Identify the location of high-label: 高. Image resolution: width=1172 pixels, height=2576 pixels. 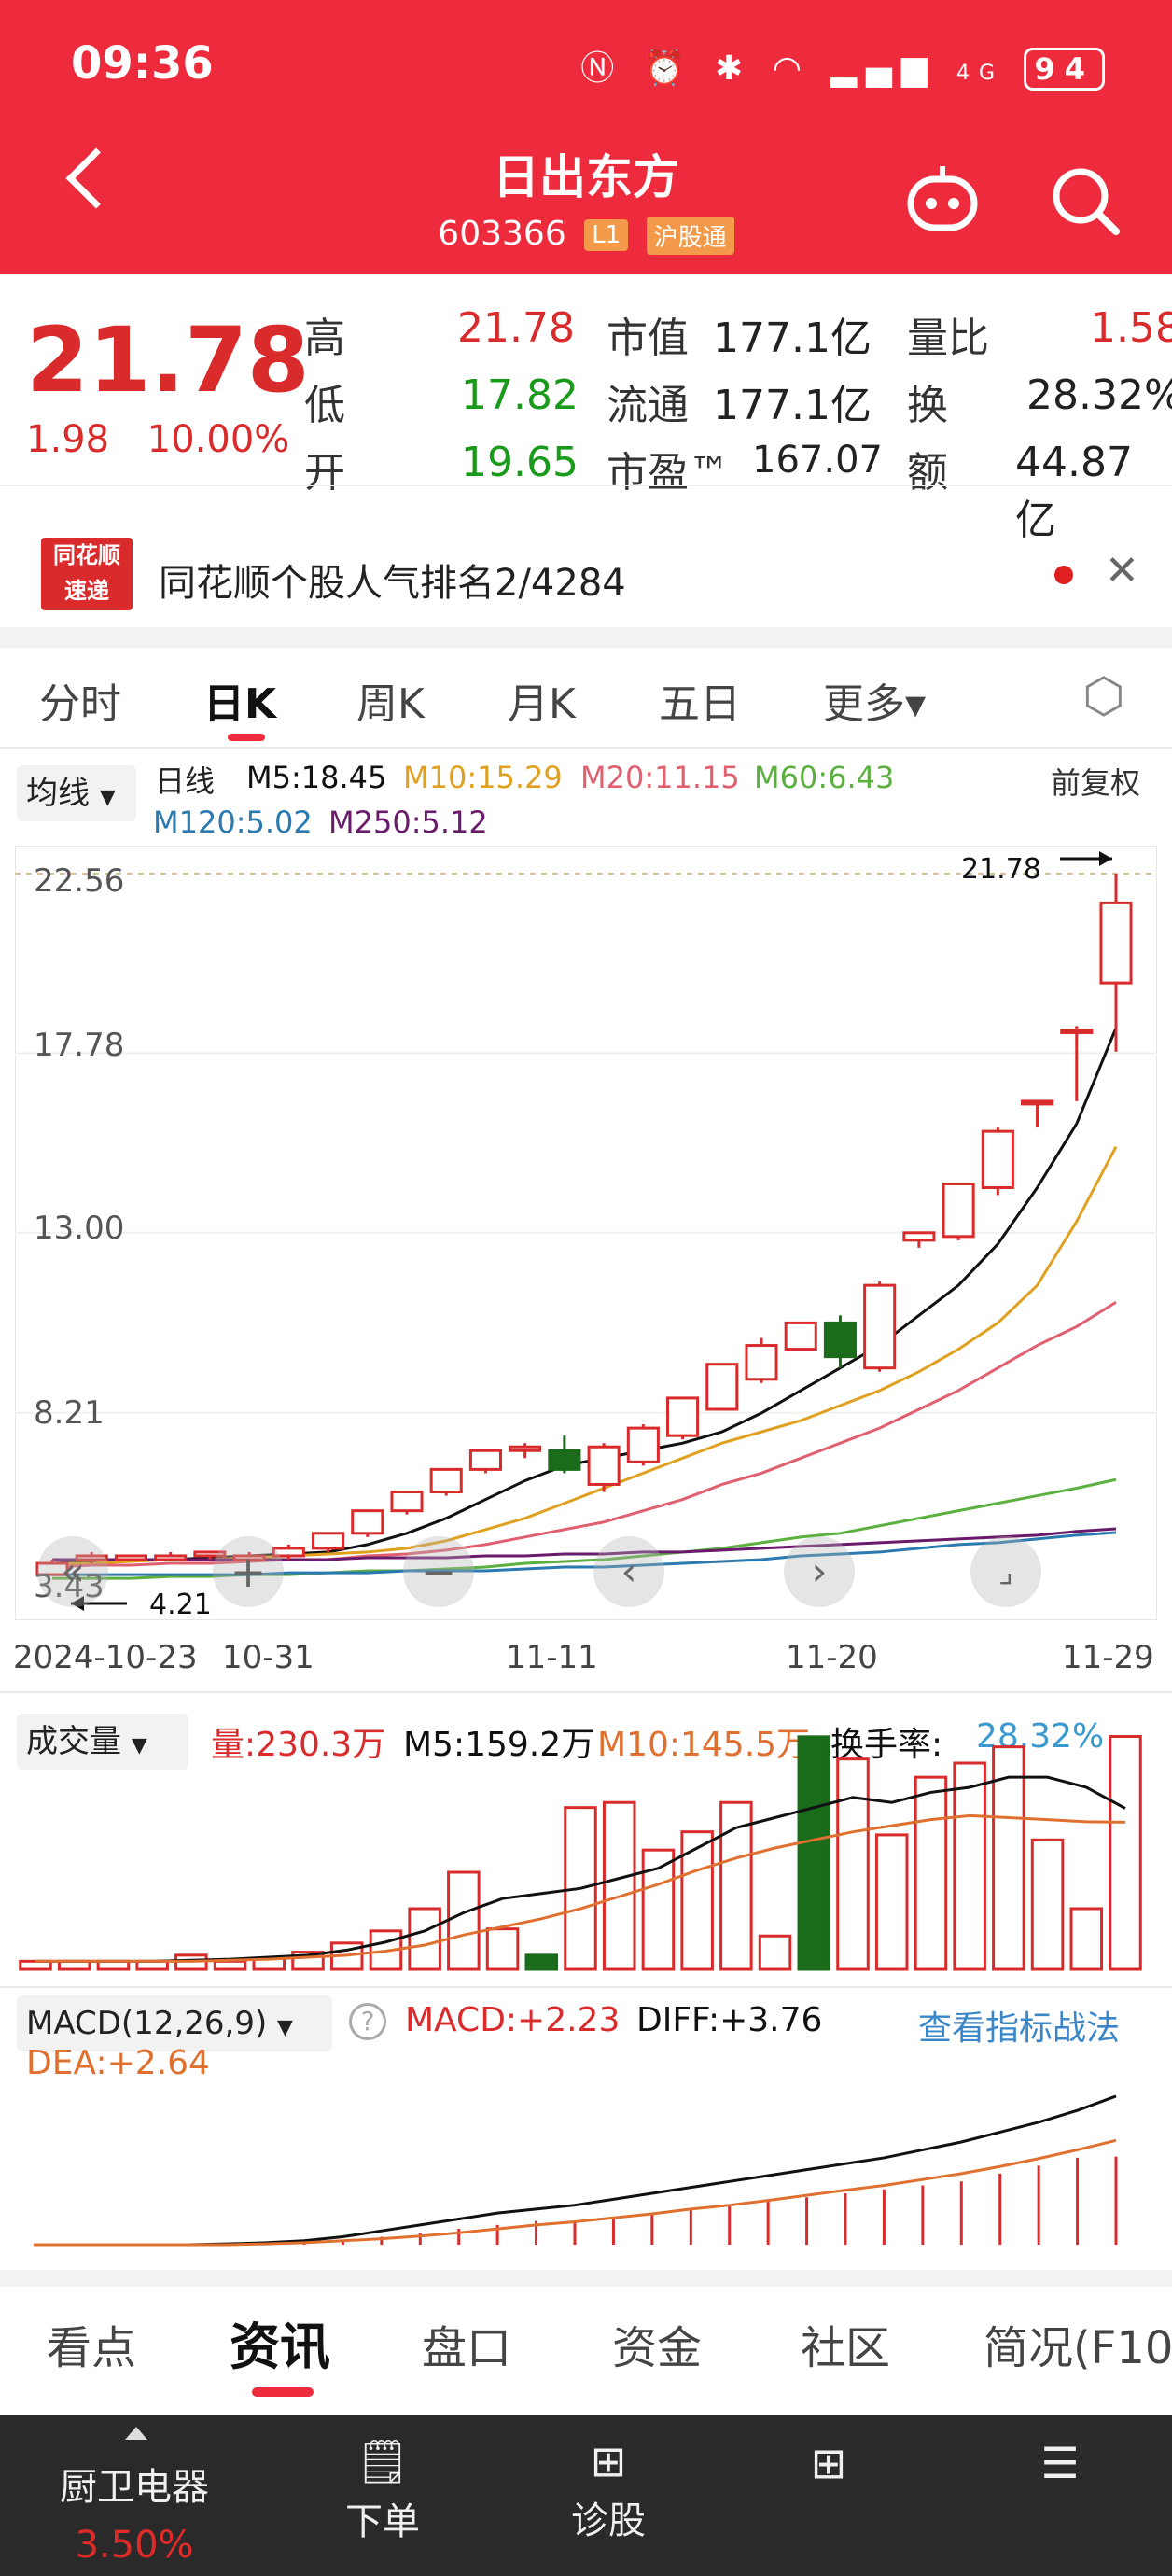
(324, 338).